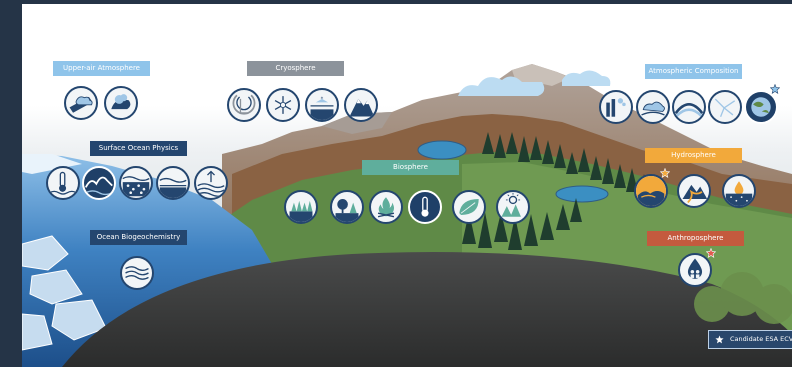  What do you see at coordinates (725, 107) in the screenshot?
I see `greenhouse-gas-icon` at bounding box center [725, 107].